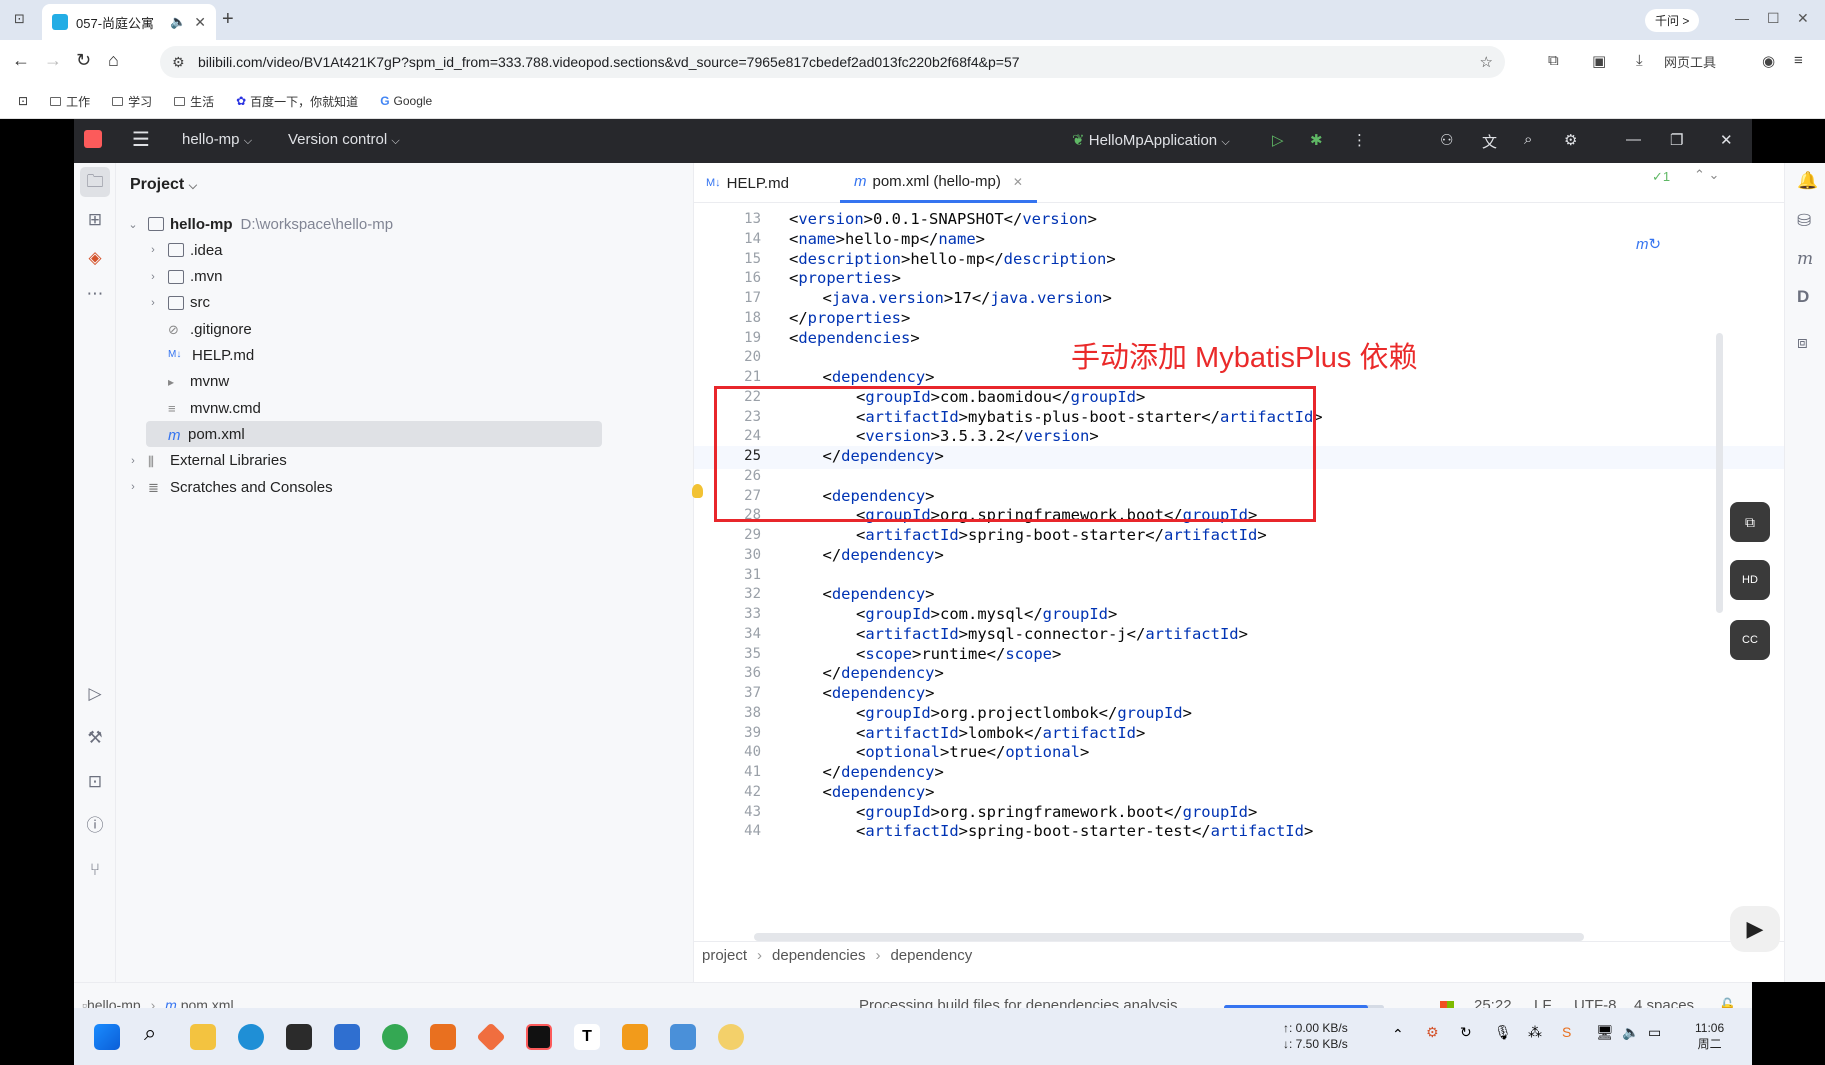 This screenshot has height=1065, width=1825. Describe the element at coordinates (95, 294) in the screenshot. I see `more-tools-icon: ⋯` at that location.